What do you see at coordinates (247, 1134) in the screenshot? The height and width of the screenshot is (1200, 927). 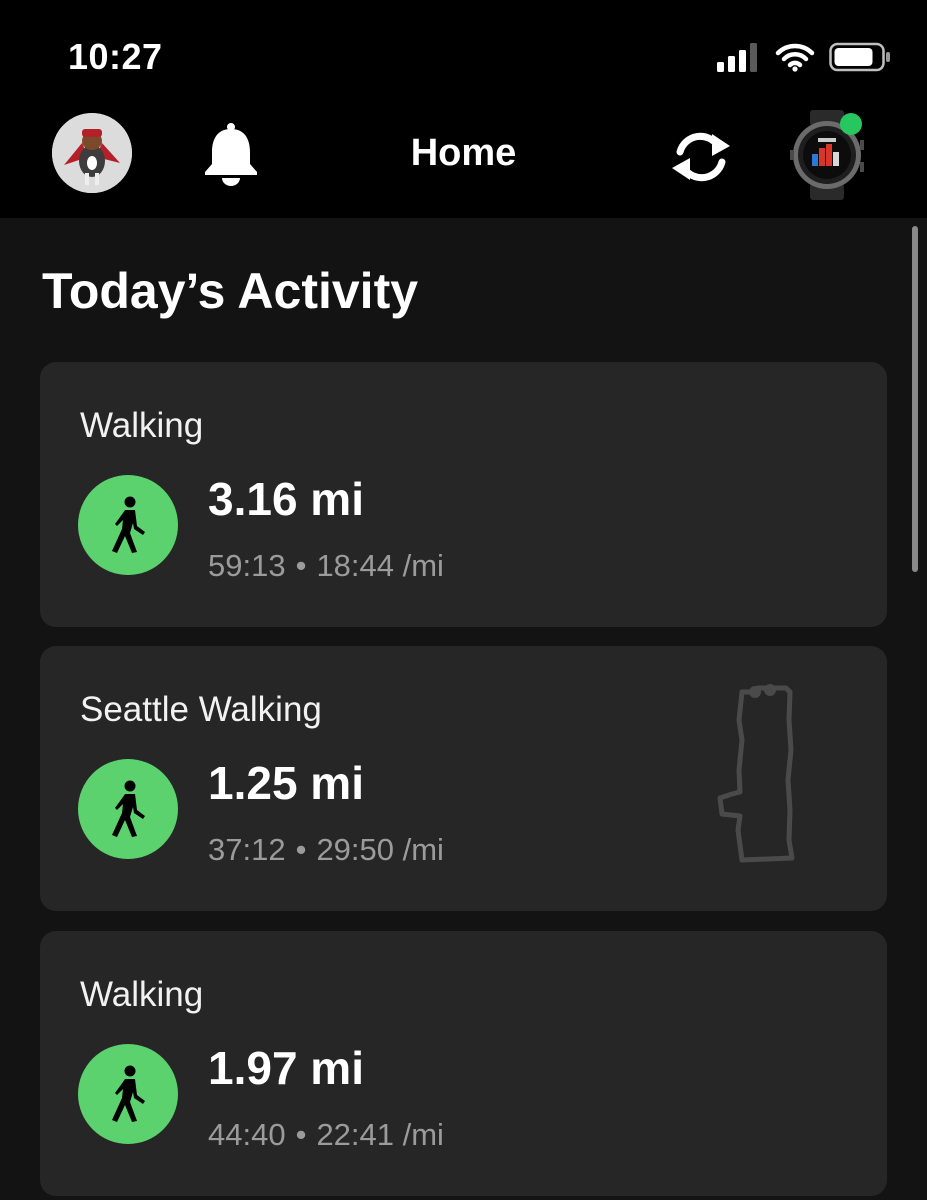 I see `activity-duration: 44:40` at bounding box center [247, 1134].